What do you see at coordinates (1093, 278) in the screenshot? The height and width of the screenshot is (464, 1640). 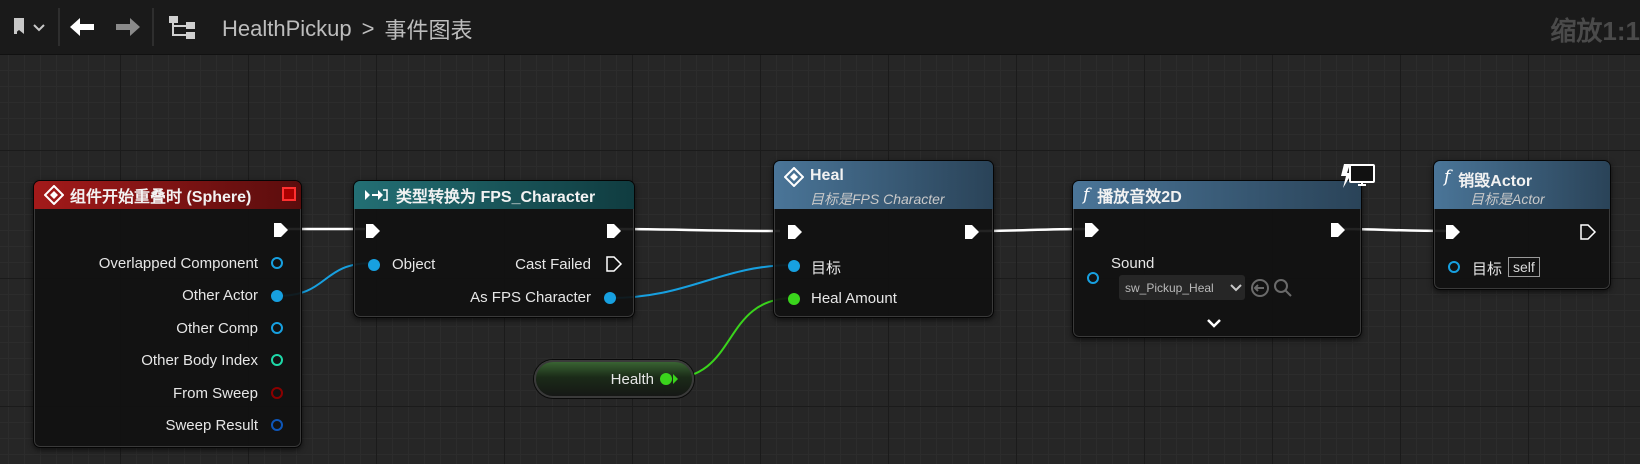 I see `sound-pin` at bounding box center [1093, 278].